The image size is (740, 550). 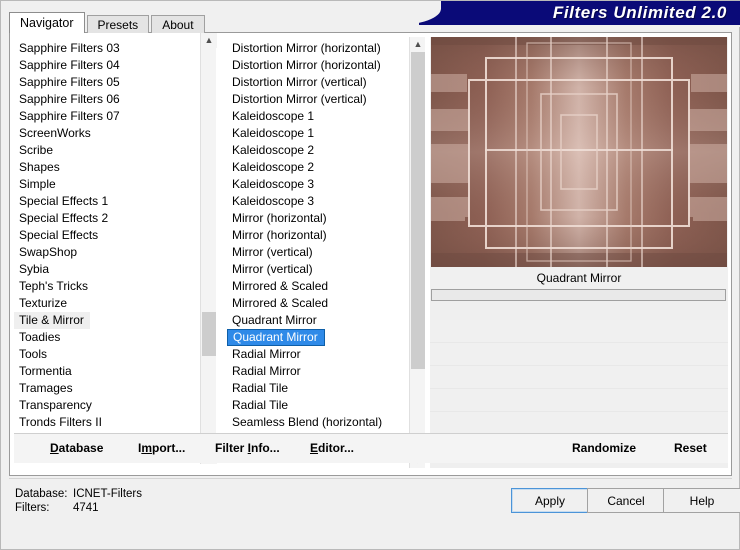 What do you see at coordinates (579, 278) in the screenshot?
I see `effect-name-label: Quadrant Mirror` at bounding box center [579, 278].